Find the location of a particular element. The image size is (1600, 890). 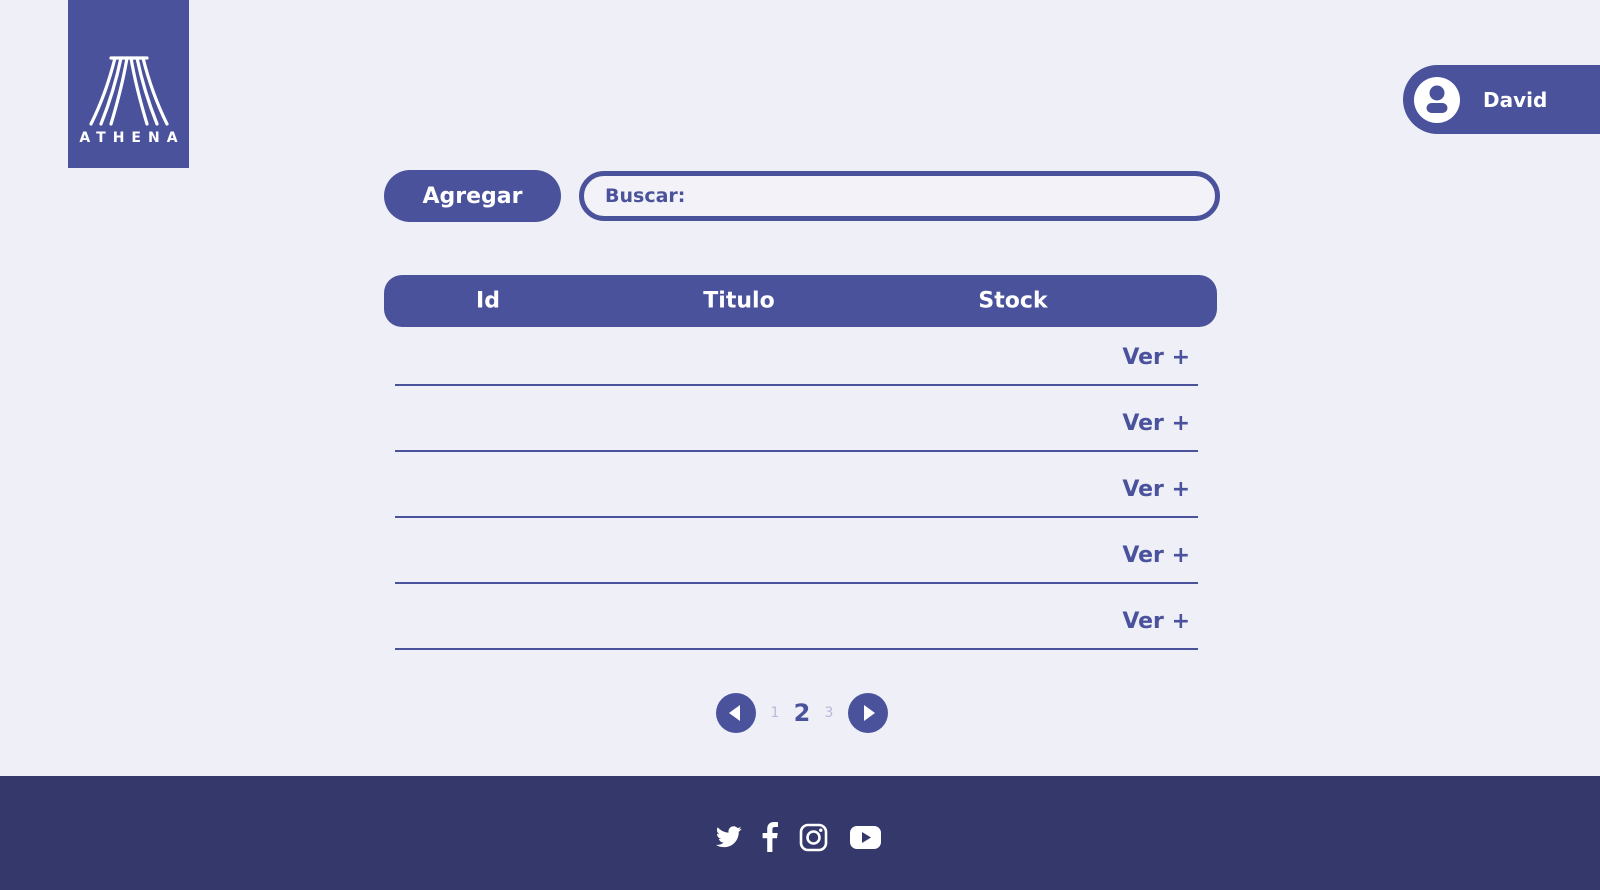

search-input is located at coordinates (944, 196).